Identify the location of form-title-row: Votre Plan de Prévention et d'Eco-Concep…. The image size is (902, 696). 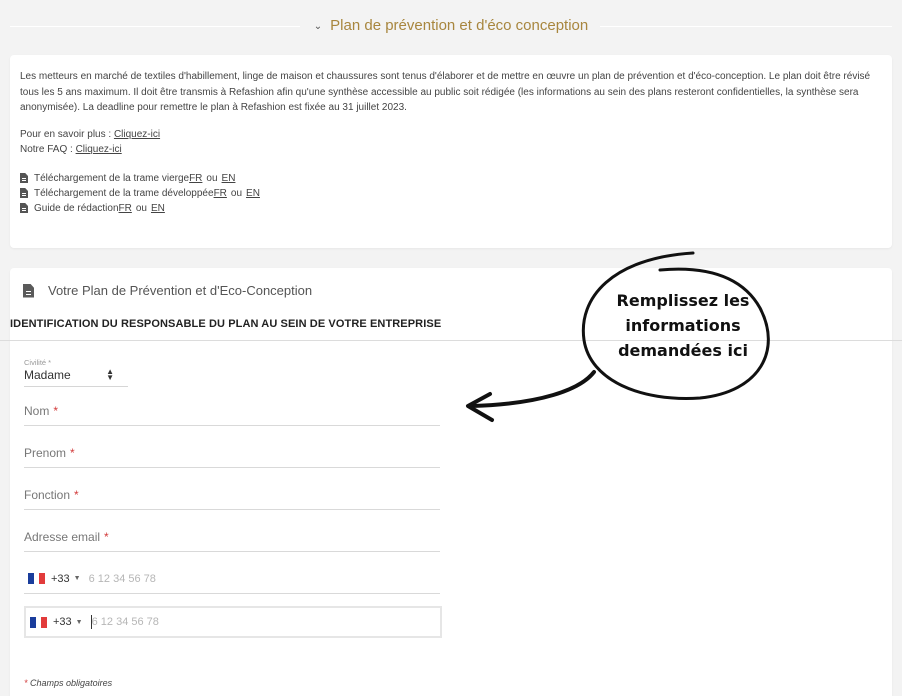
(167, 290).